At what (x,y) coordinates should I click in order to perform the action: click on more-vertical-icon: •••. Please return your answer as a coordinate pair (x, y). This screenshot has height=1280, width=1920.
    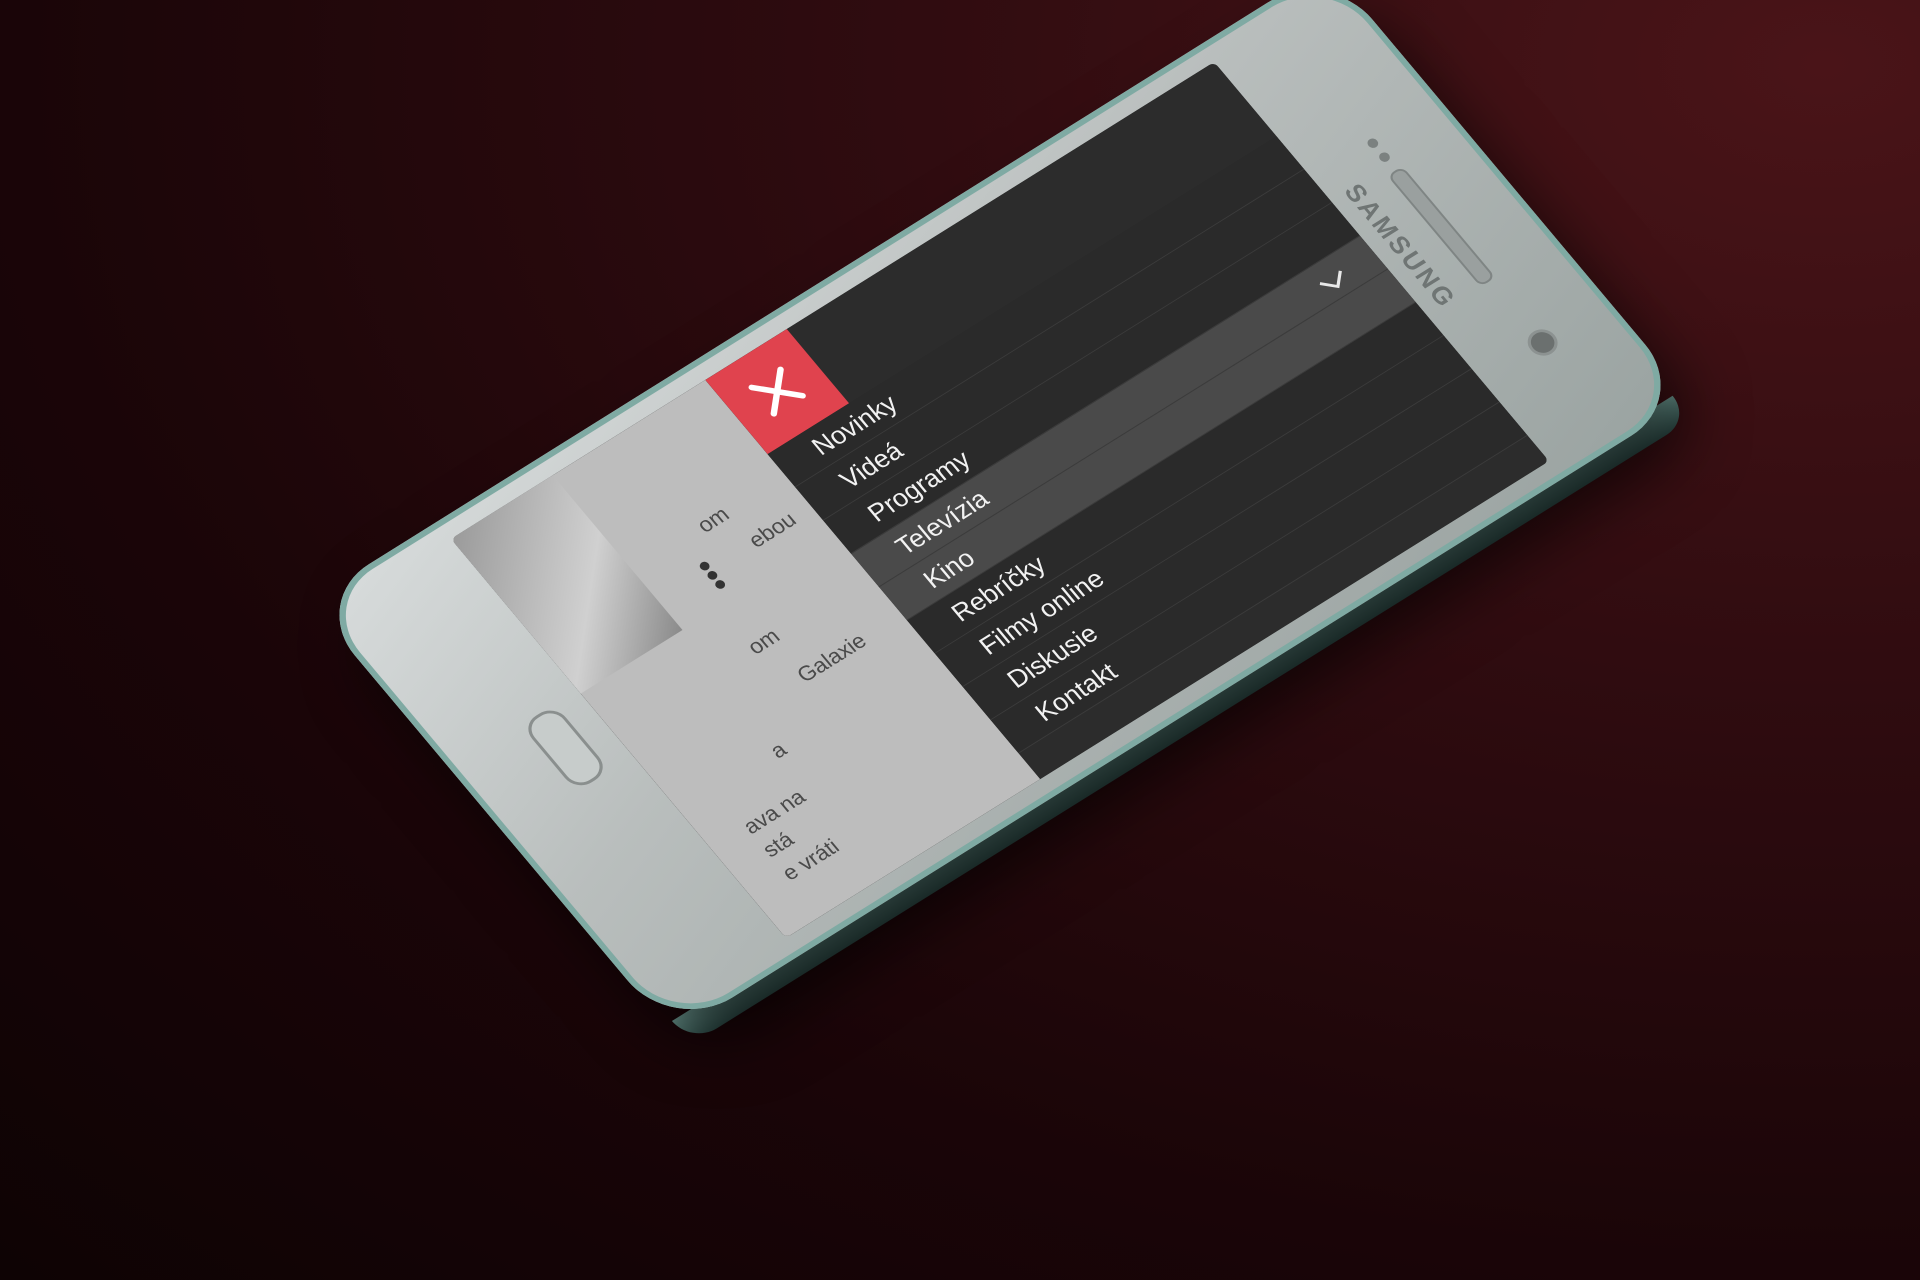
    Looking at the image, I should click on (711, 576).